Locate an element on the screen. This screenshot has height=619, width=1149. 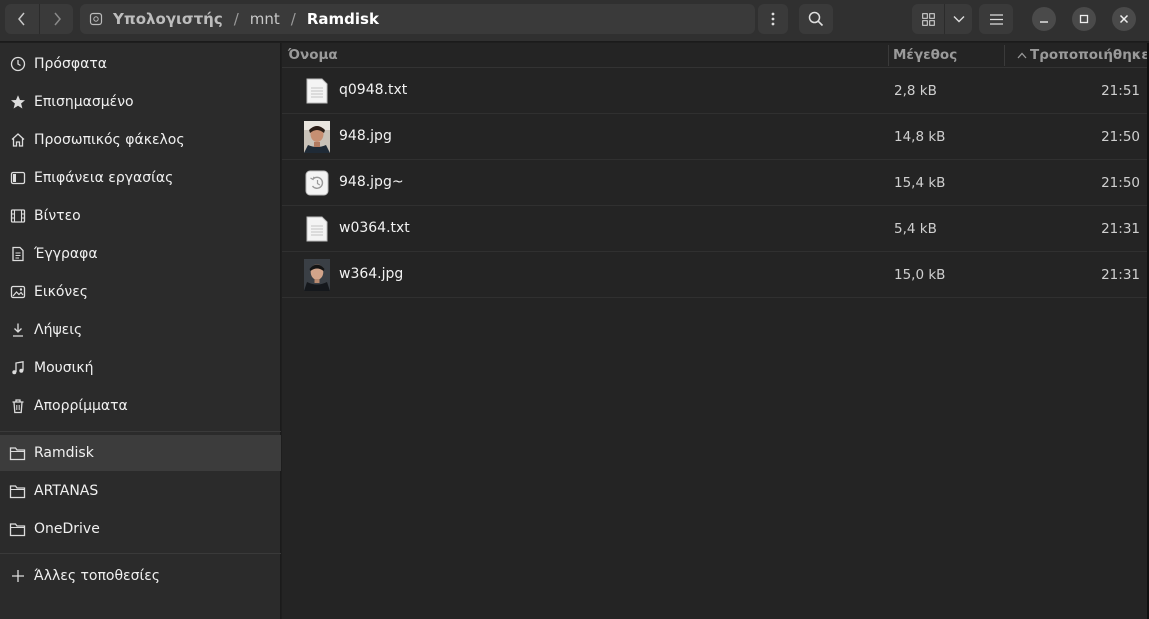
sidebar-item-label: Επιφάνεια εργασίας is located at coordinates (104, 178).